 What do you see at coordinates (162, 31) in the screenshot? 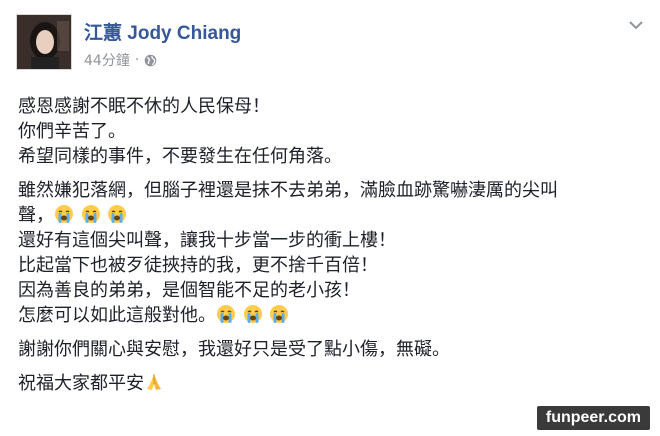
I see `author-name: 江蕙 Jody Chiang` at bounding box center [162, 31].